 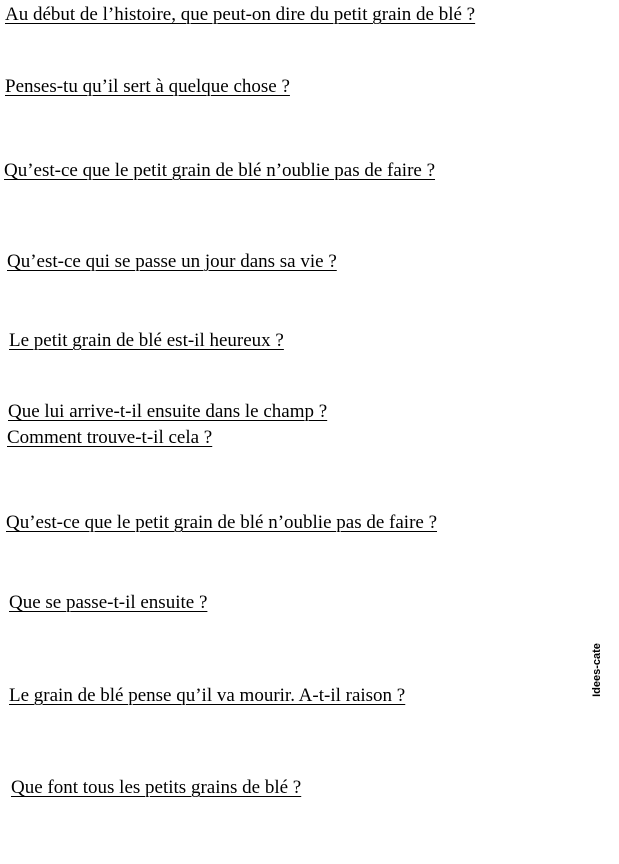 I want to click on question-9: Que se passe-t-il ensuite ?, so click(x=108, y=602).